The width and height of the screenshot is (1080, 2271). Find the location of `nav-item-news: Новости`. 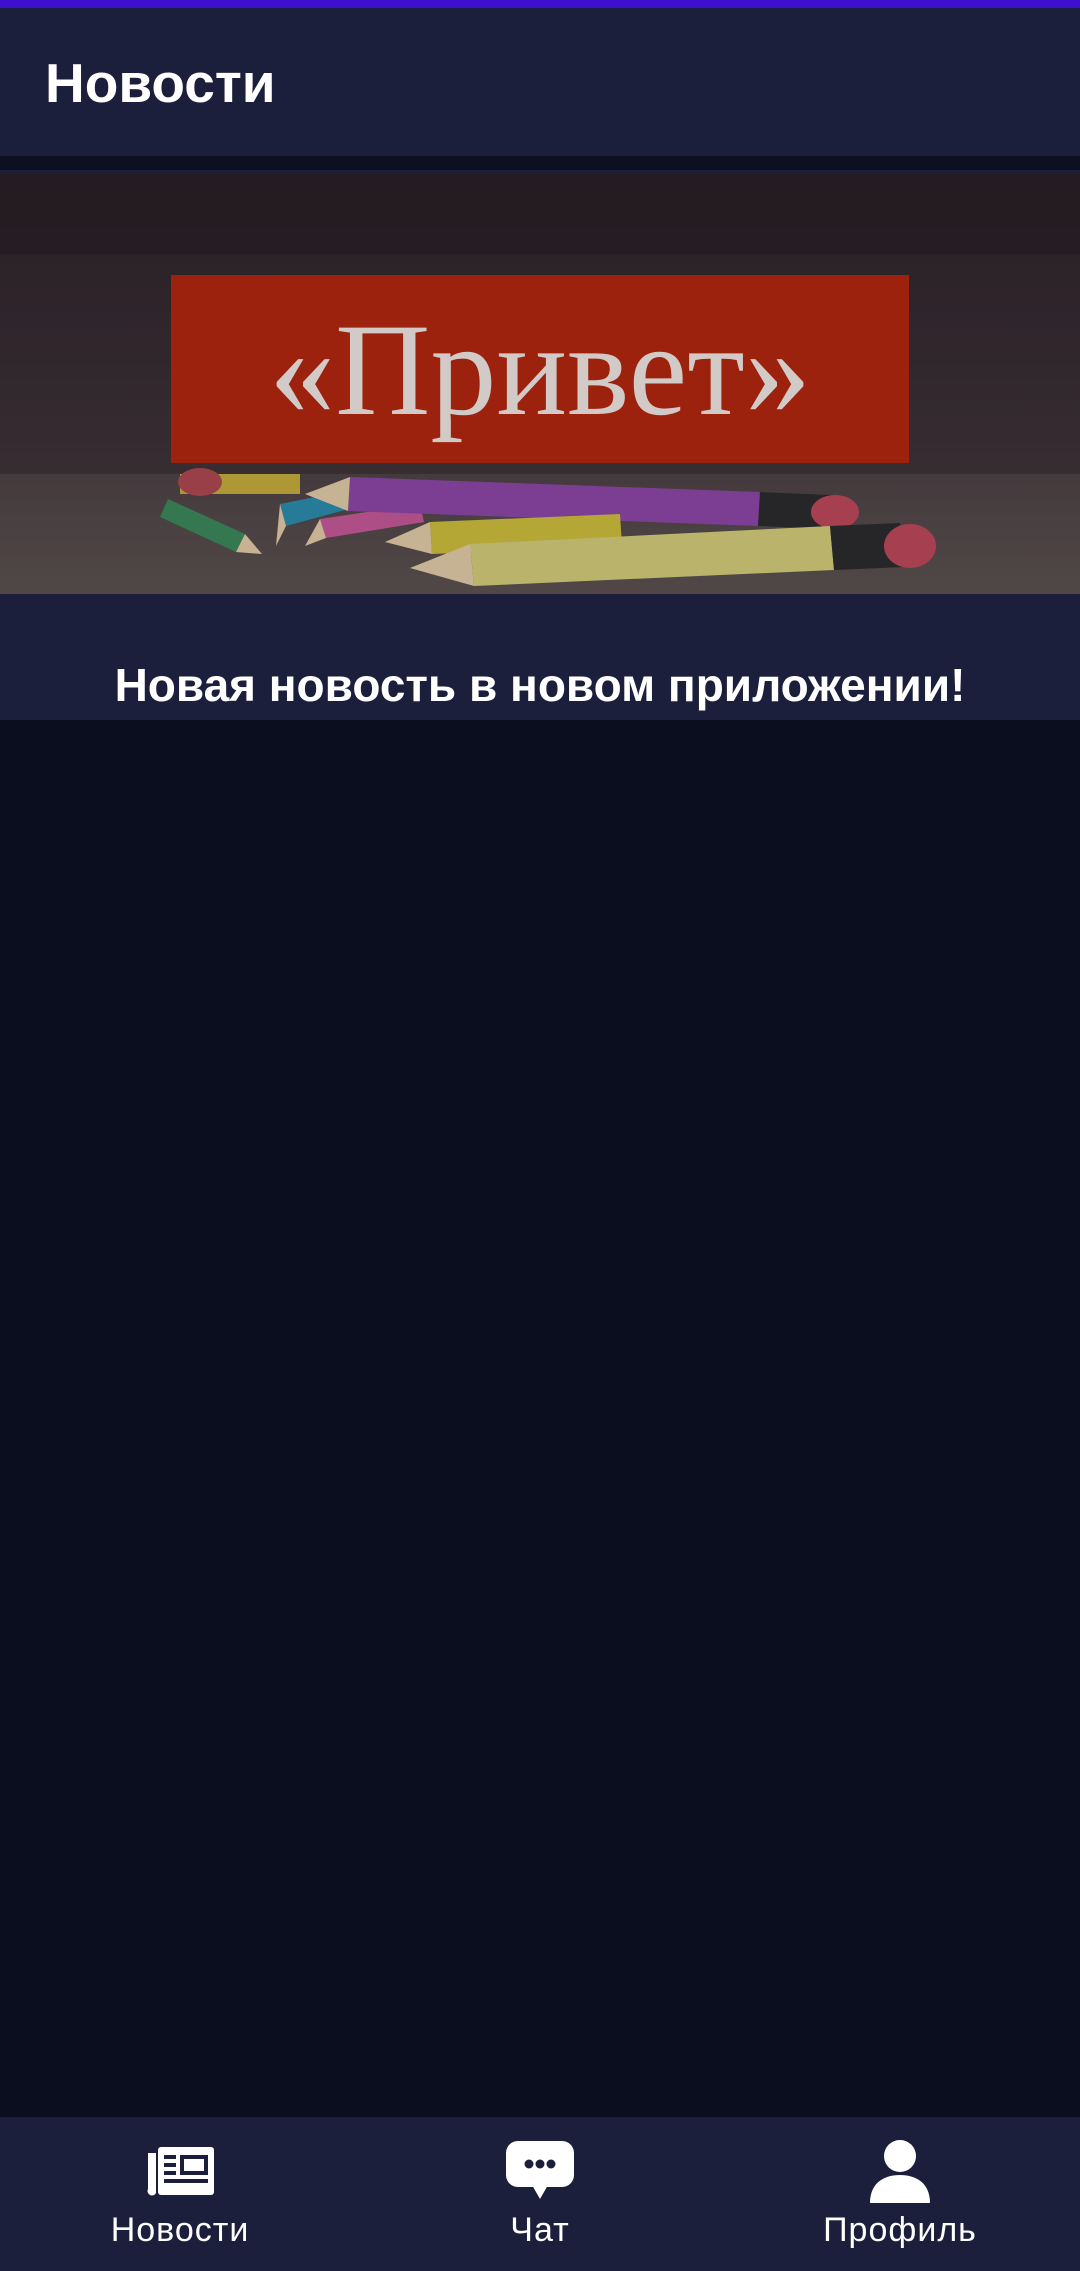

nav-item-news: Новости is located at coordinates (180, 2194).